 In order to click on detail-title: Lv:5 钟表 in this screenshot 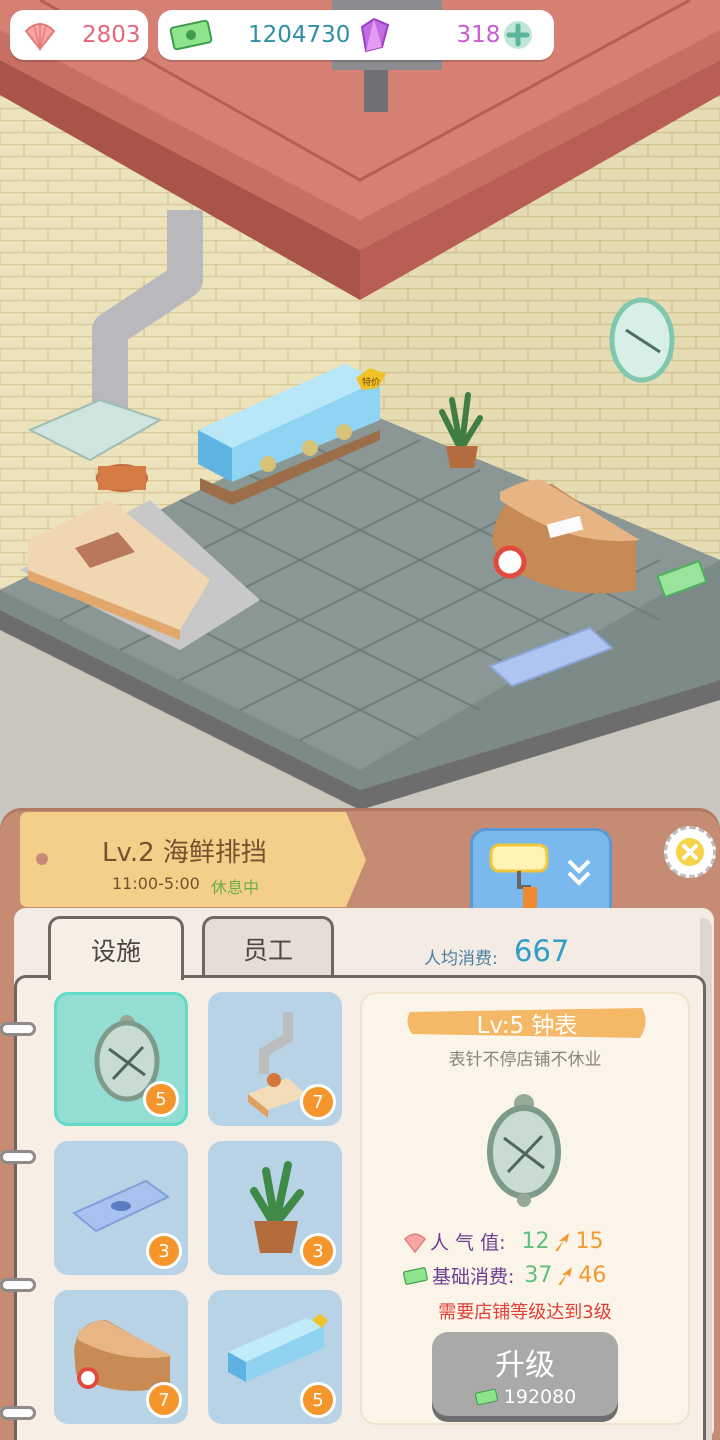, I will do `click(527, 1026)`.